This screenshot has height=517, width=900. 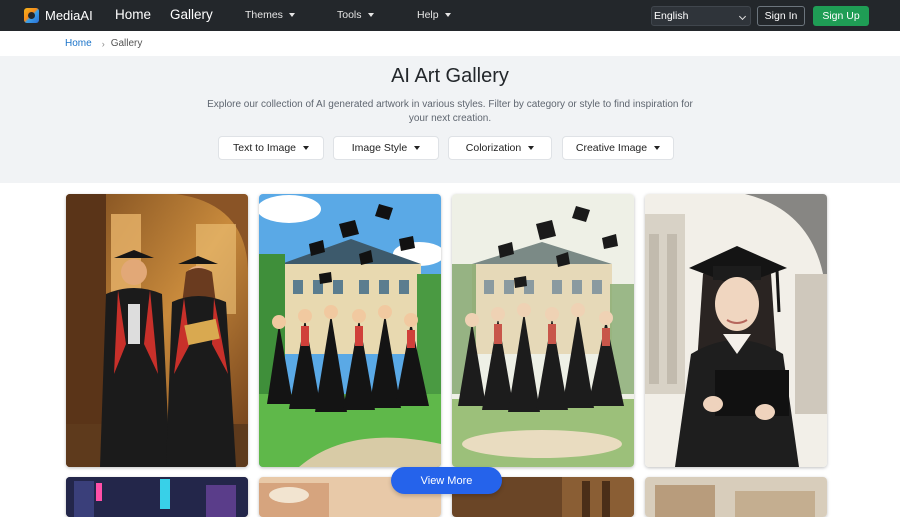 I want to click on logo-icon, so click(x=31, y=15).